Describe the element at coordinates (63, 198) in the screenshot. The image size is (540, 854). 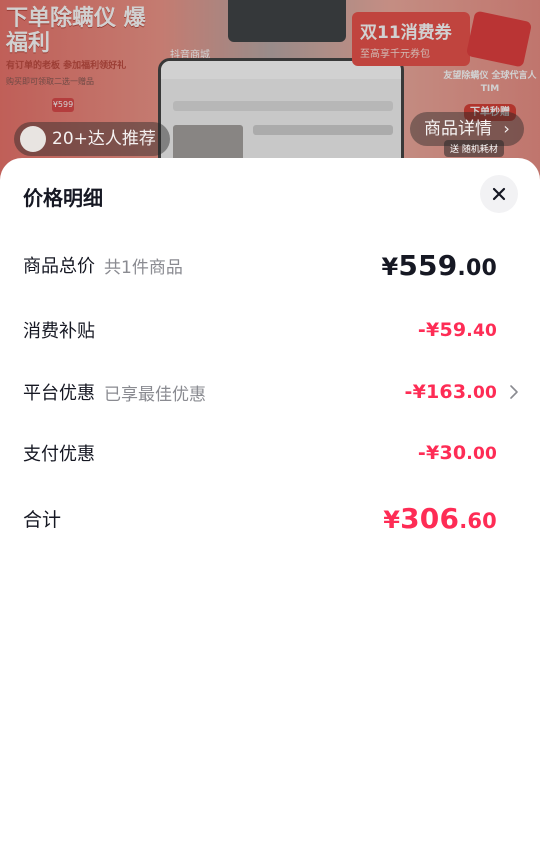
I see `sheet-title: 价格明细` at that location.